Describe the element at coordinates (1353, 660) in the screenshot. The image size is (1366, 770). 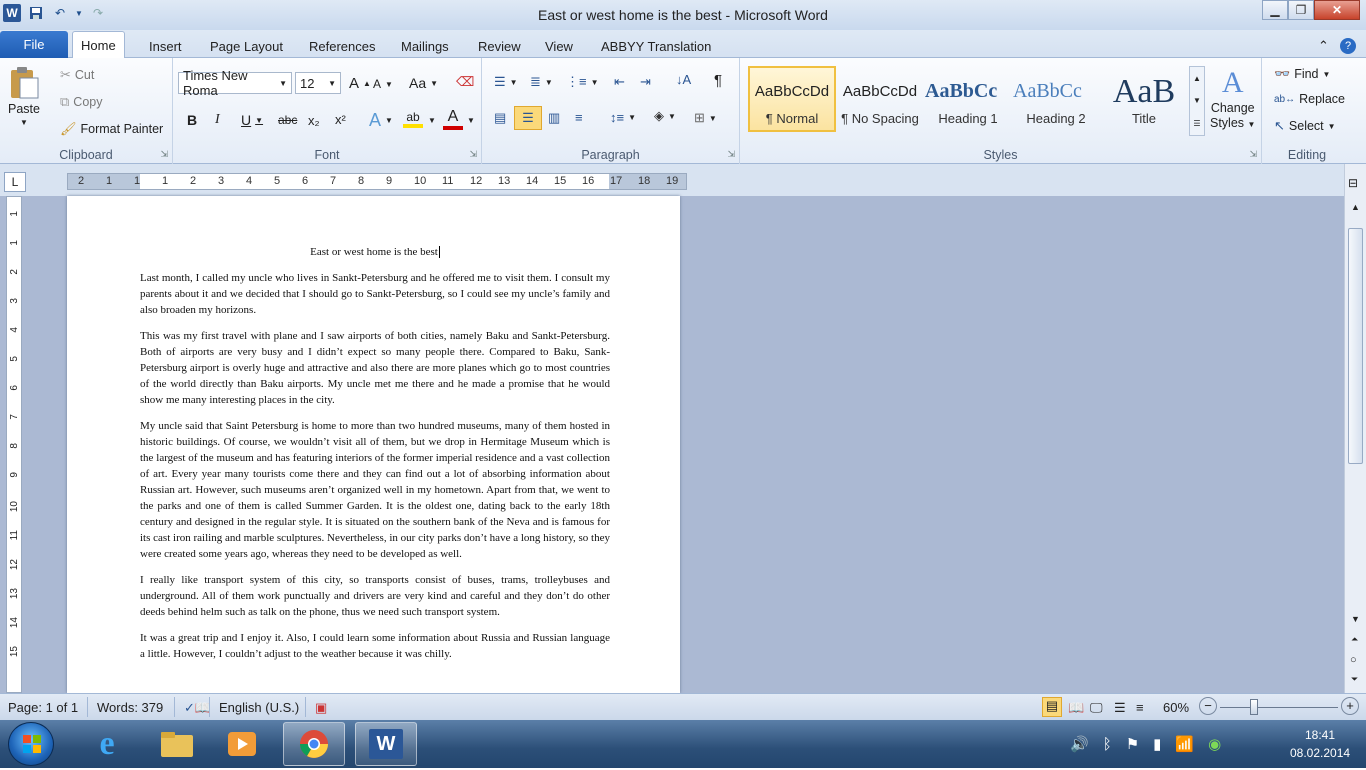
I see `select-browse-object-icon: ○` at that location.